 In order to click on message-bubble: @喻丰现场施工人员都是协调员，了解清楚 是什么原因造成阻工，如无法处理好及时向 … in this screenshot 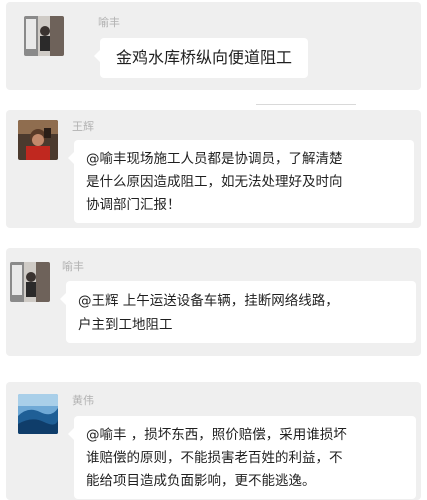, I will do `click(241, 181)`.